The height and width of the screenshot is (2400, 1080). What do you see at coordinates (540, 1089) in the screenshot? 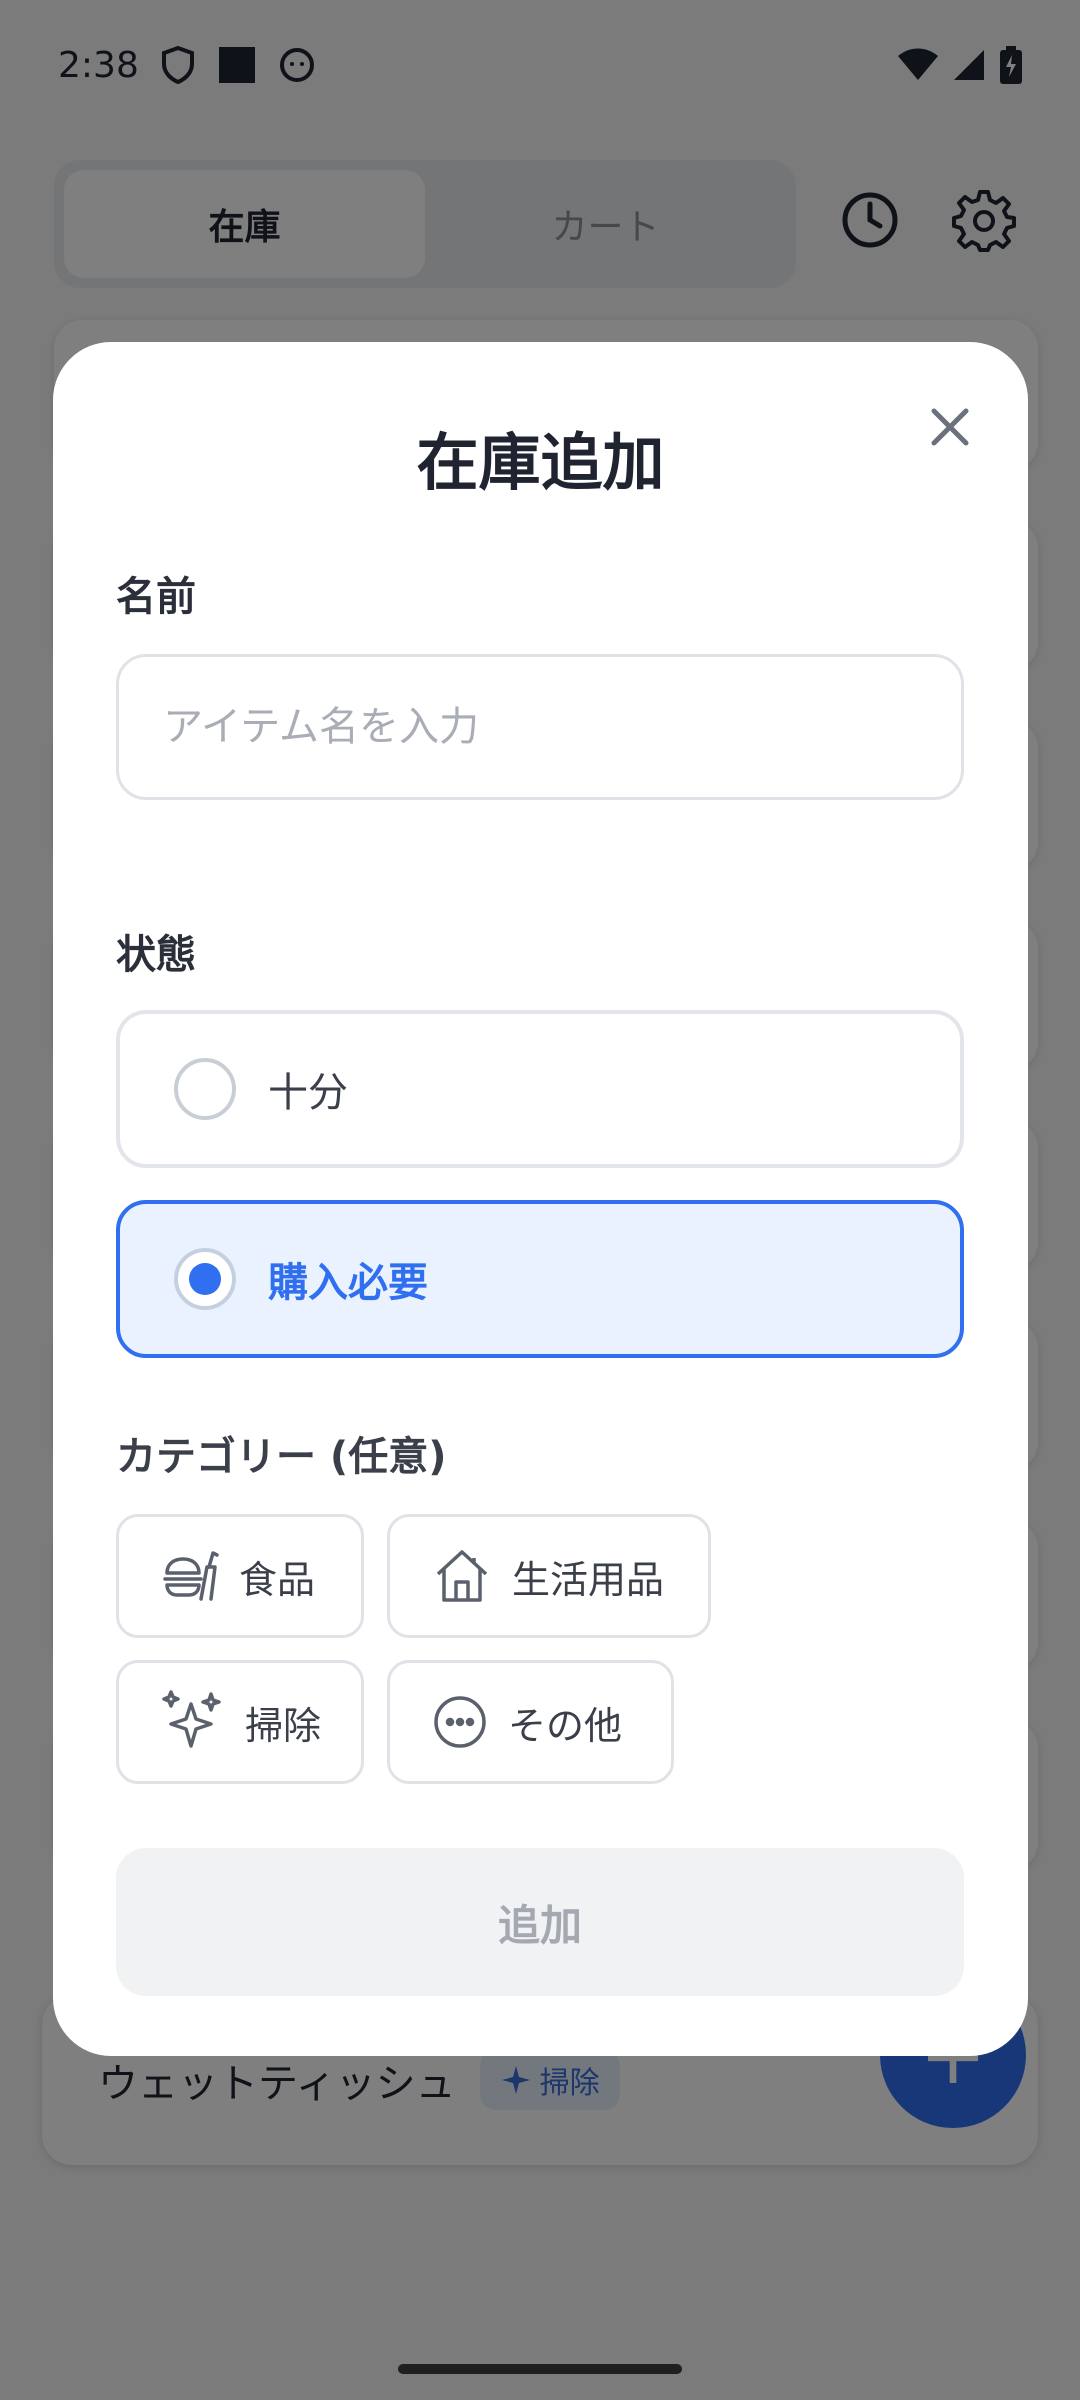
I see `status-option-sufficient: 十分` at bounding box center [540, 1089].